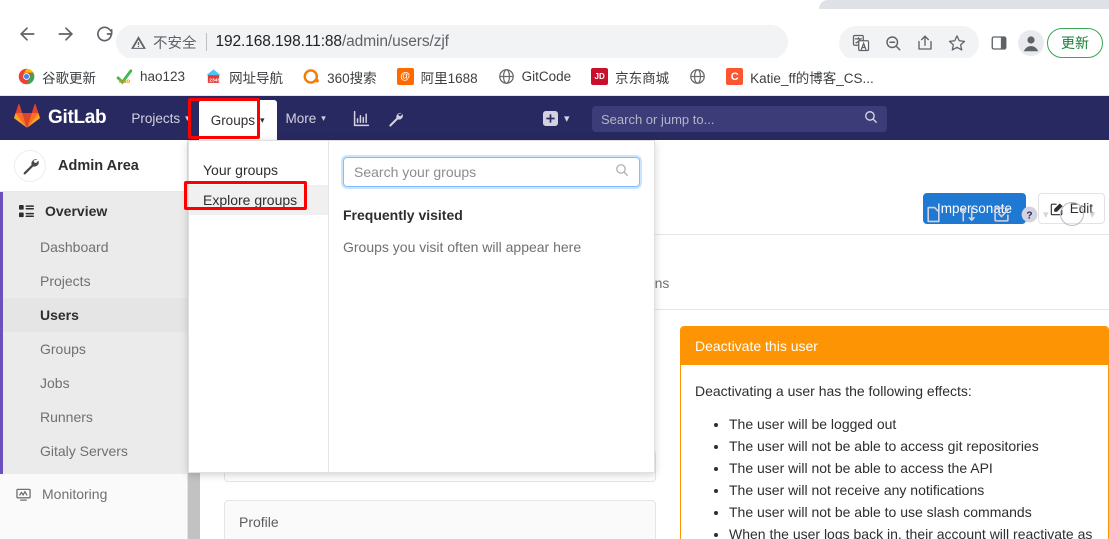  I want to click on svg-text: 2345, so click(214, 80).